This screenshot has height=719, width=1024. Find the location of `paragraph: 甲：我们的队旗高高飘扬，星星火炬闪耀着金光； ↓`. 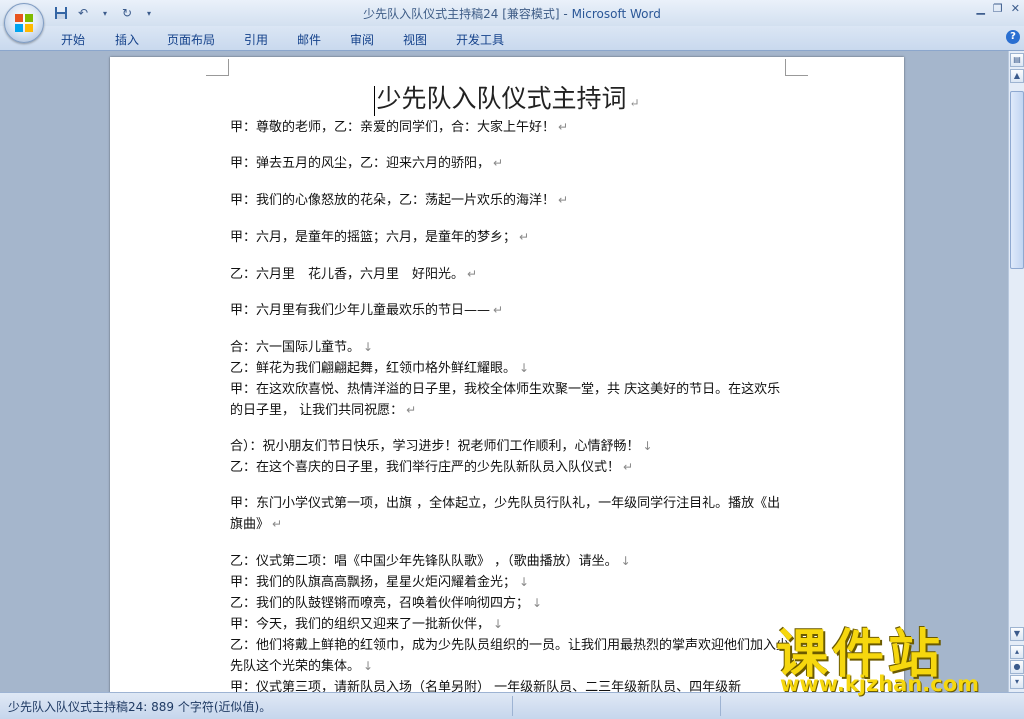

paragraph: 甲：我们的队旗高高飘扬，星星火炬闪耀着金光； ↓ is located at coordinates (380, 582).